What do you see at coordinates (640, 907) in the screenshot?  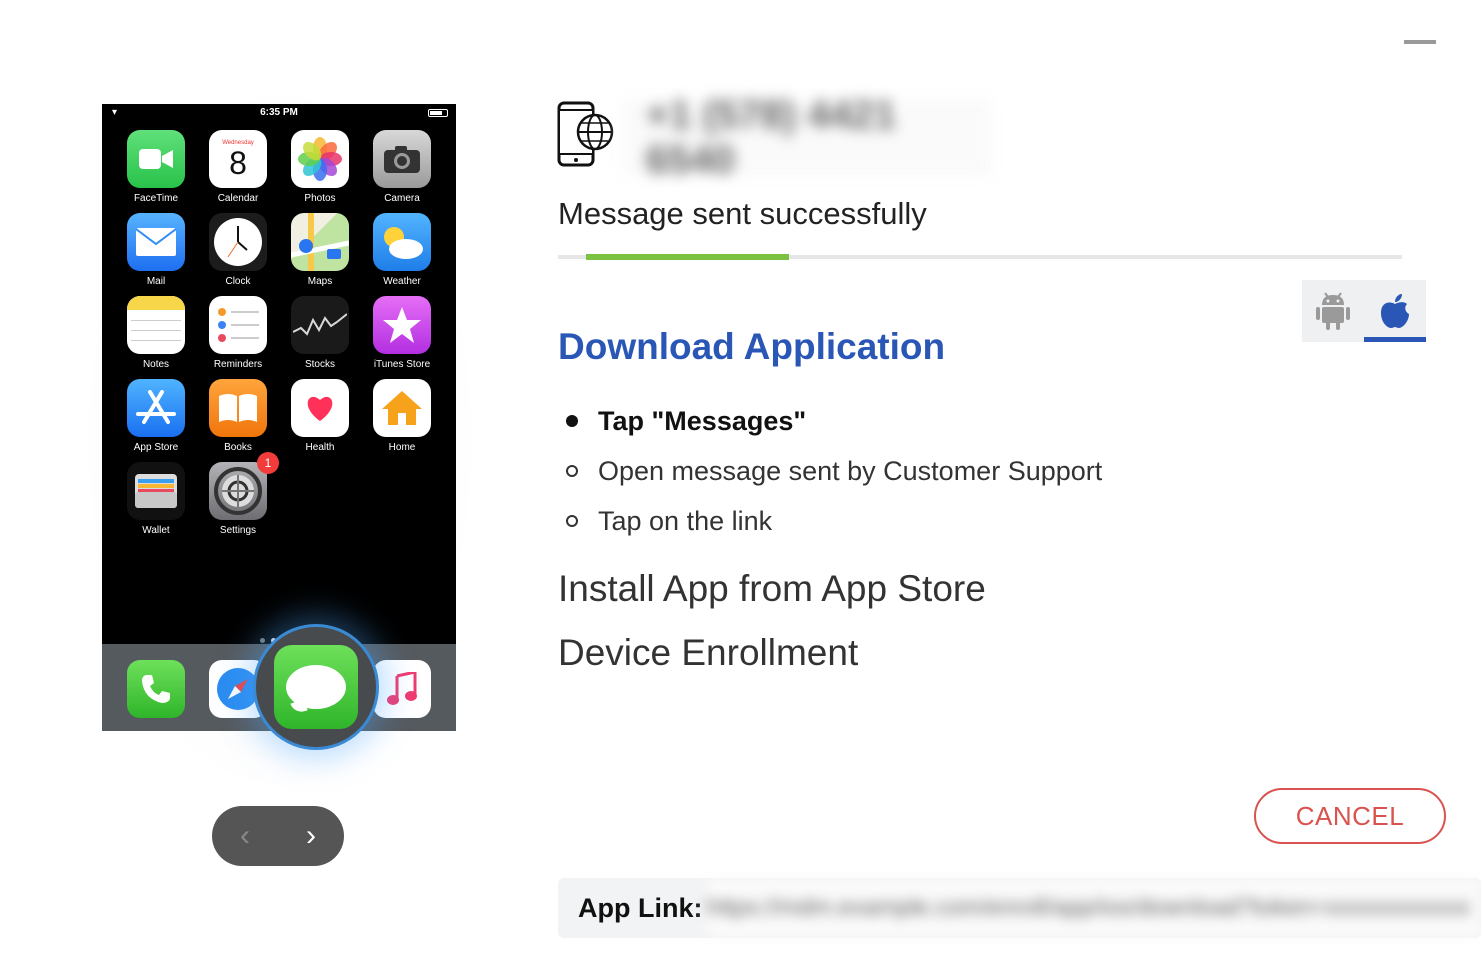 I see `app-link-label: App Link:` at bounding box center [640, 907].